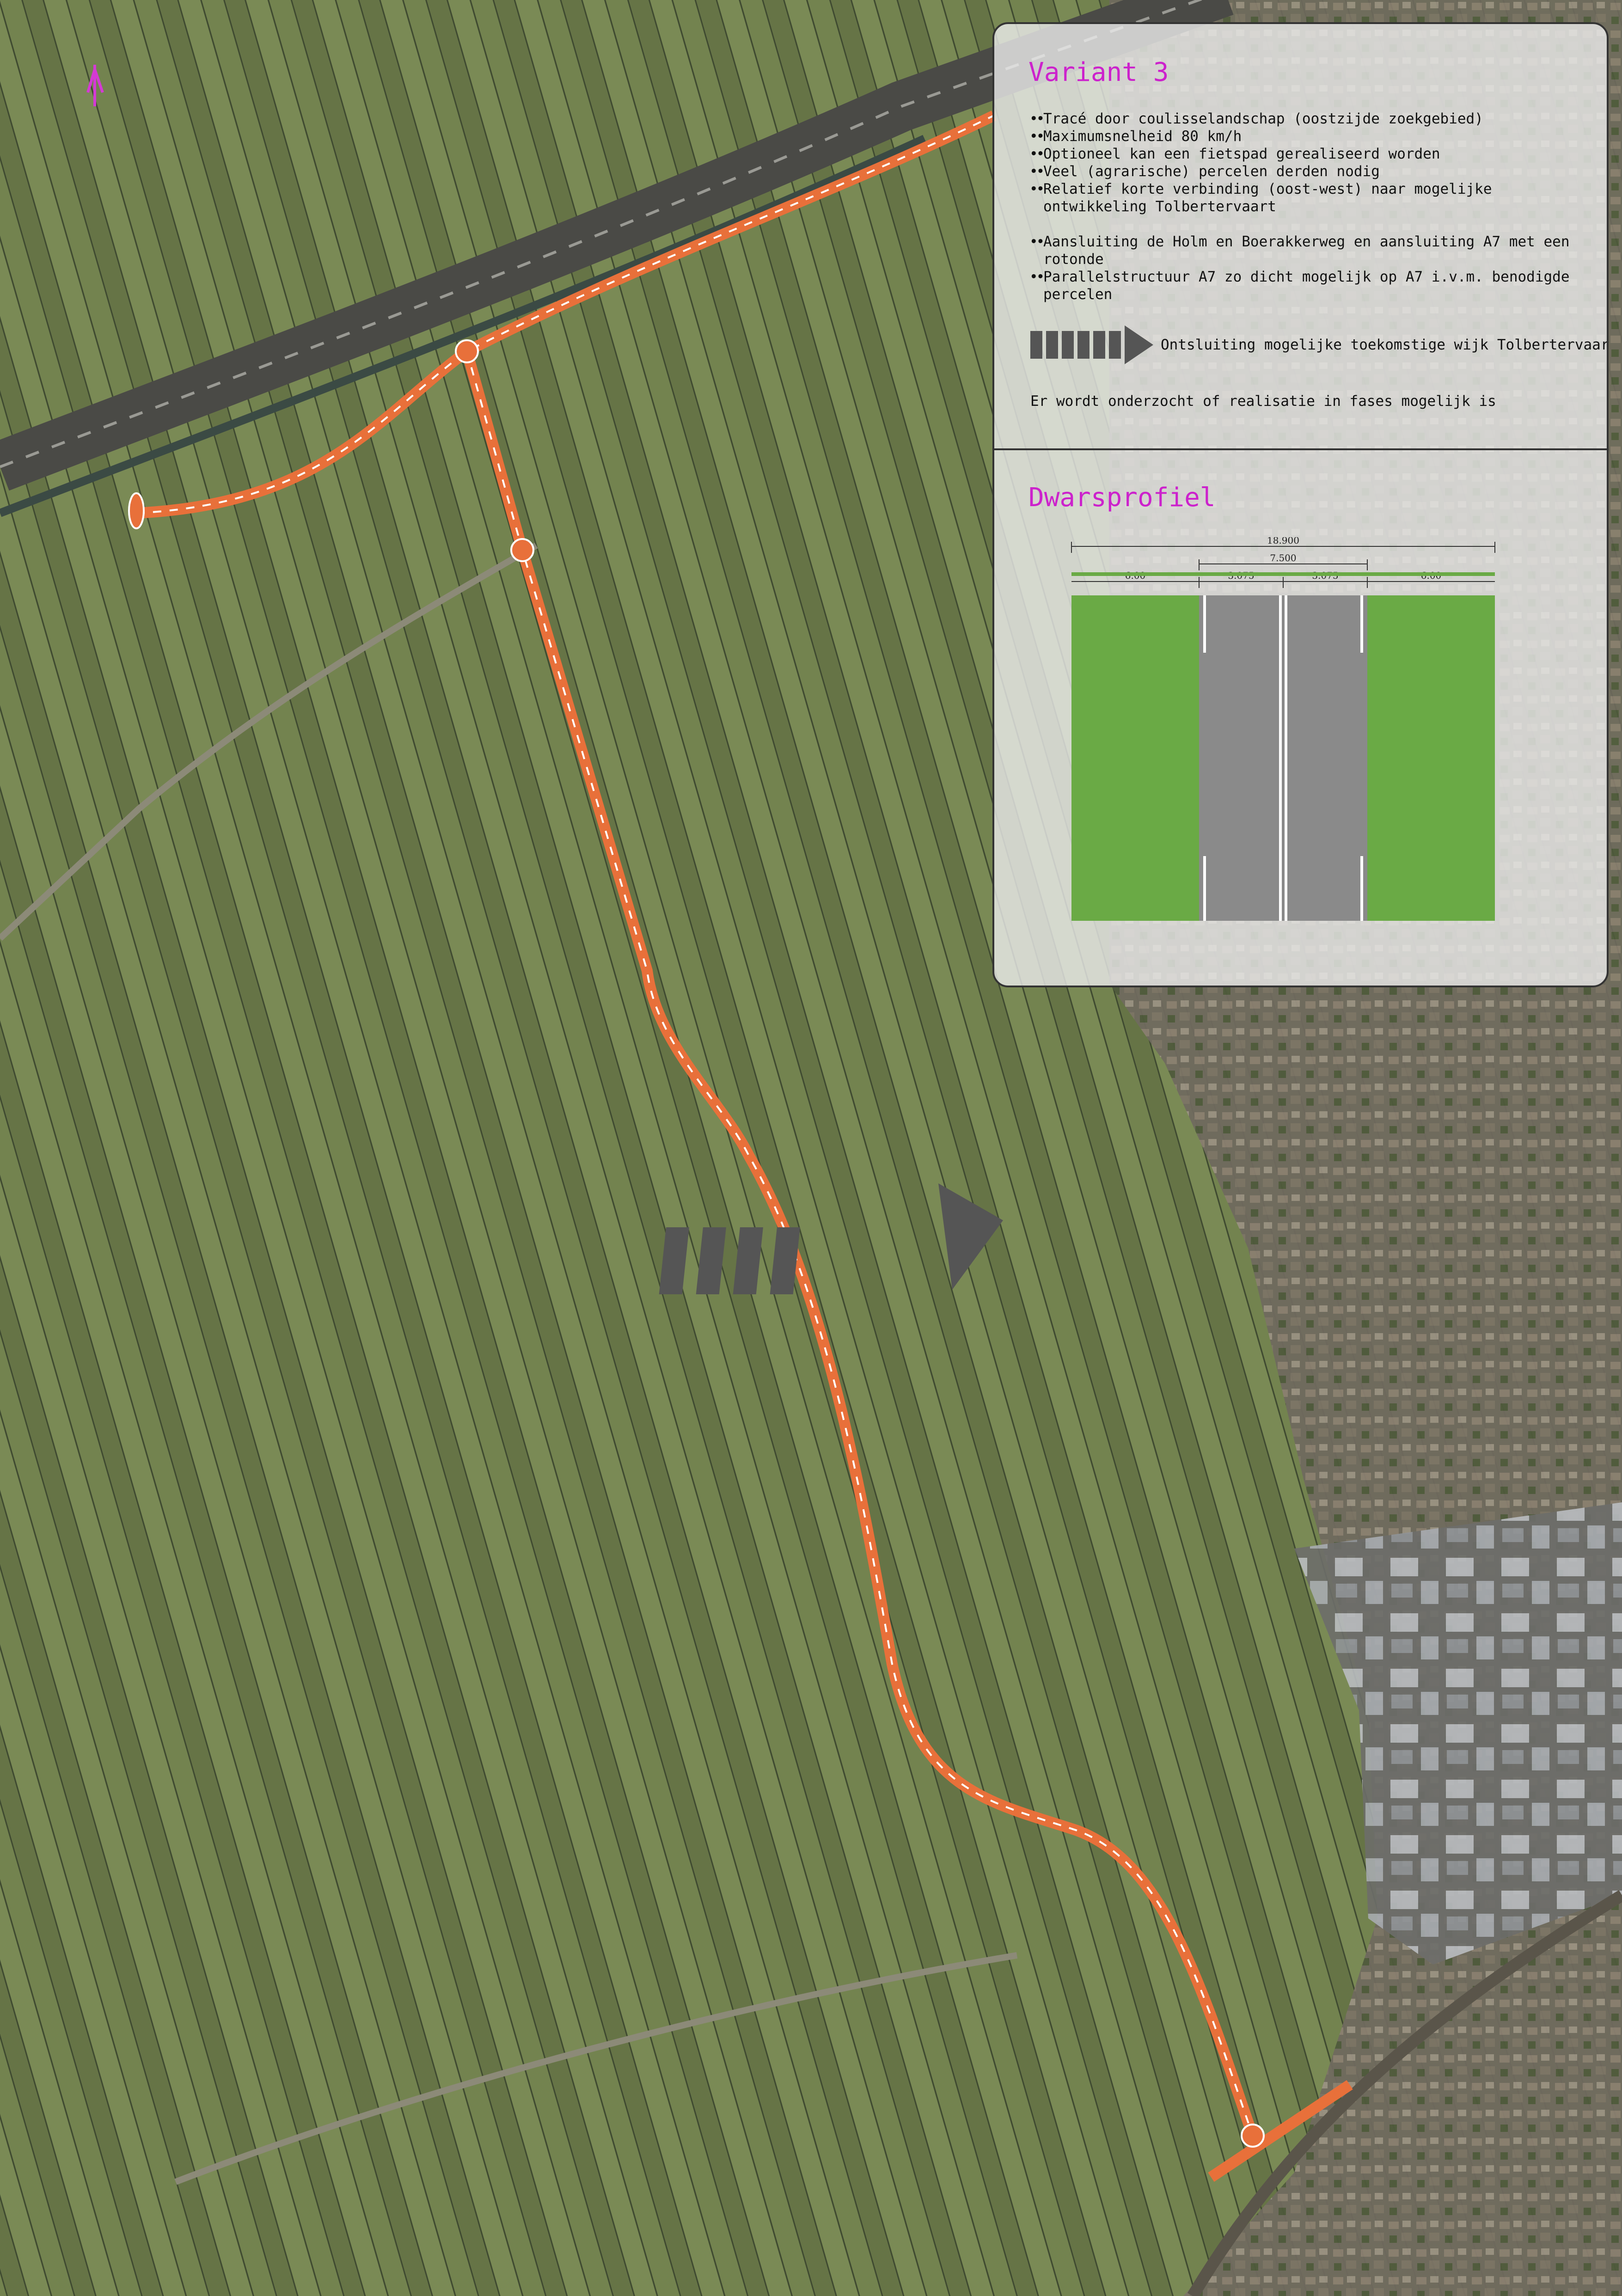  I want to click on section-title: Dwarsprofiel, so click(1122, 498).